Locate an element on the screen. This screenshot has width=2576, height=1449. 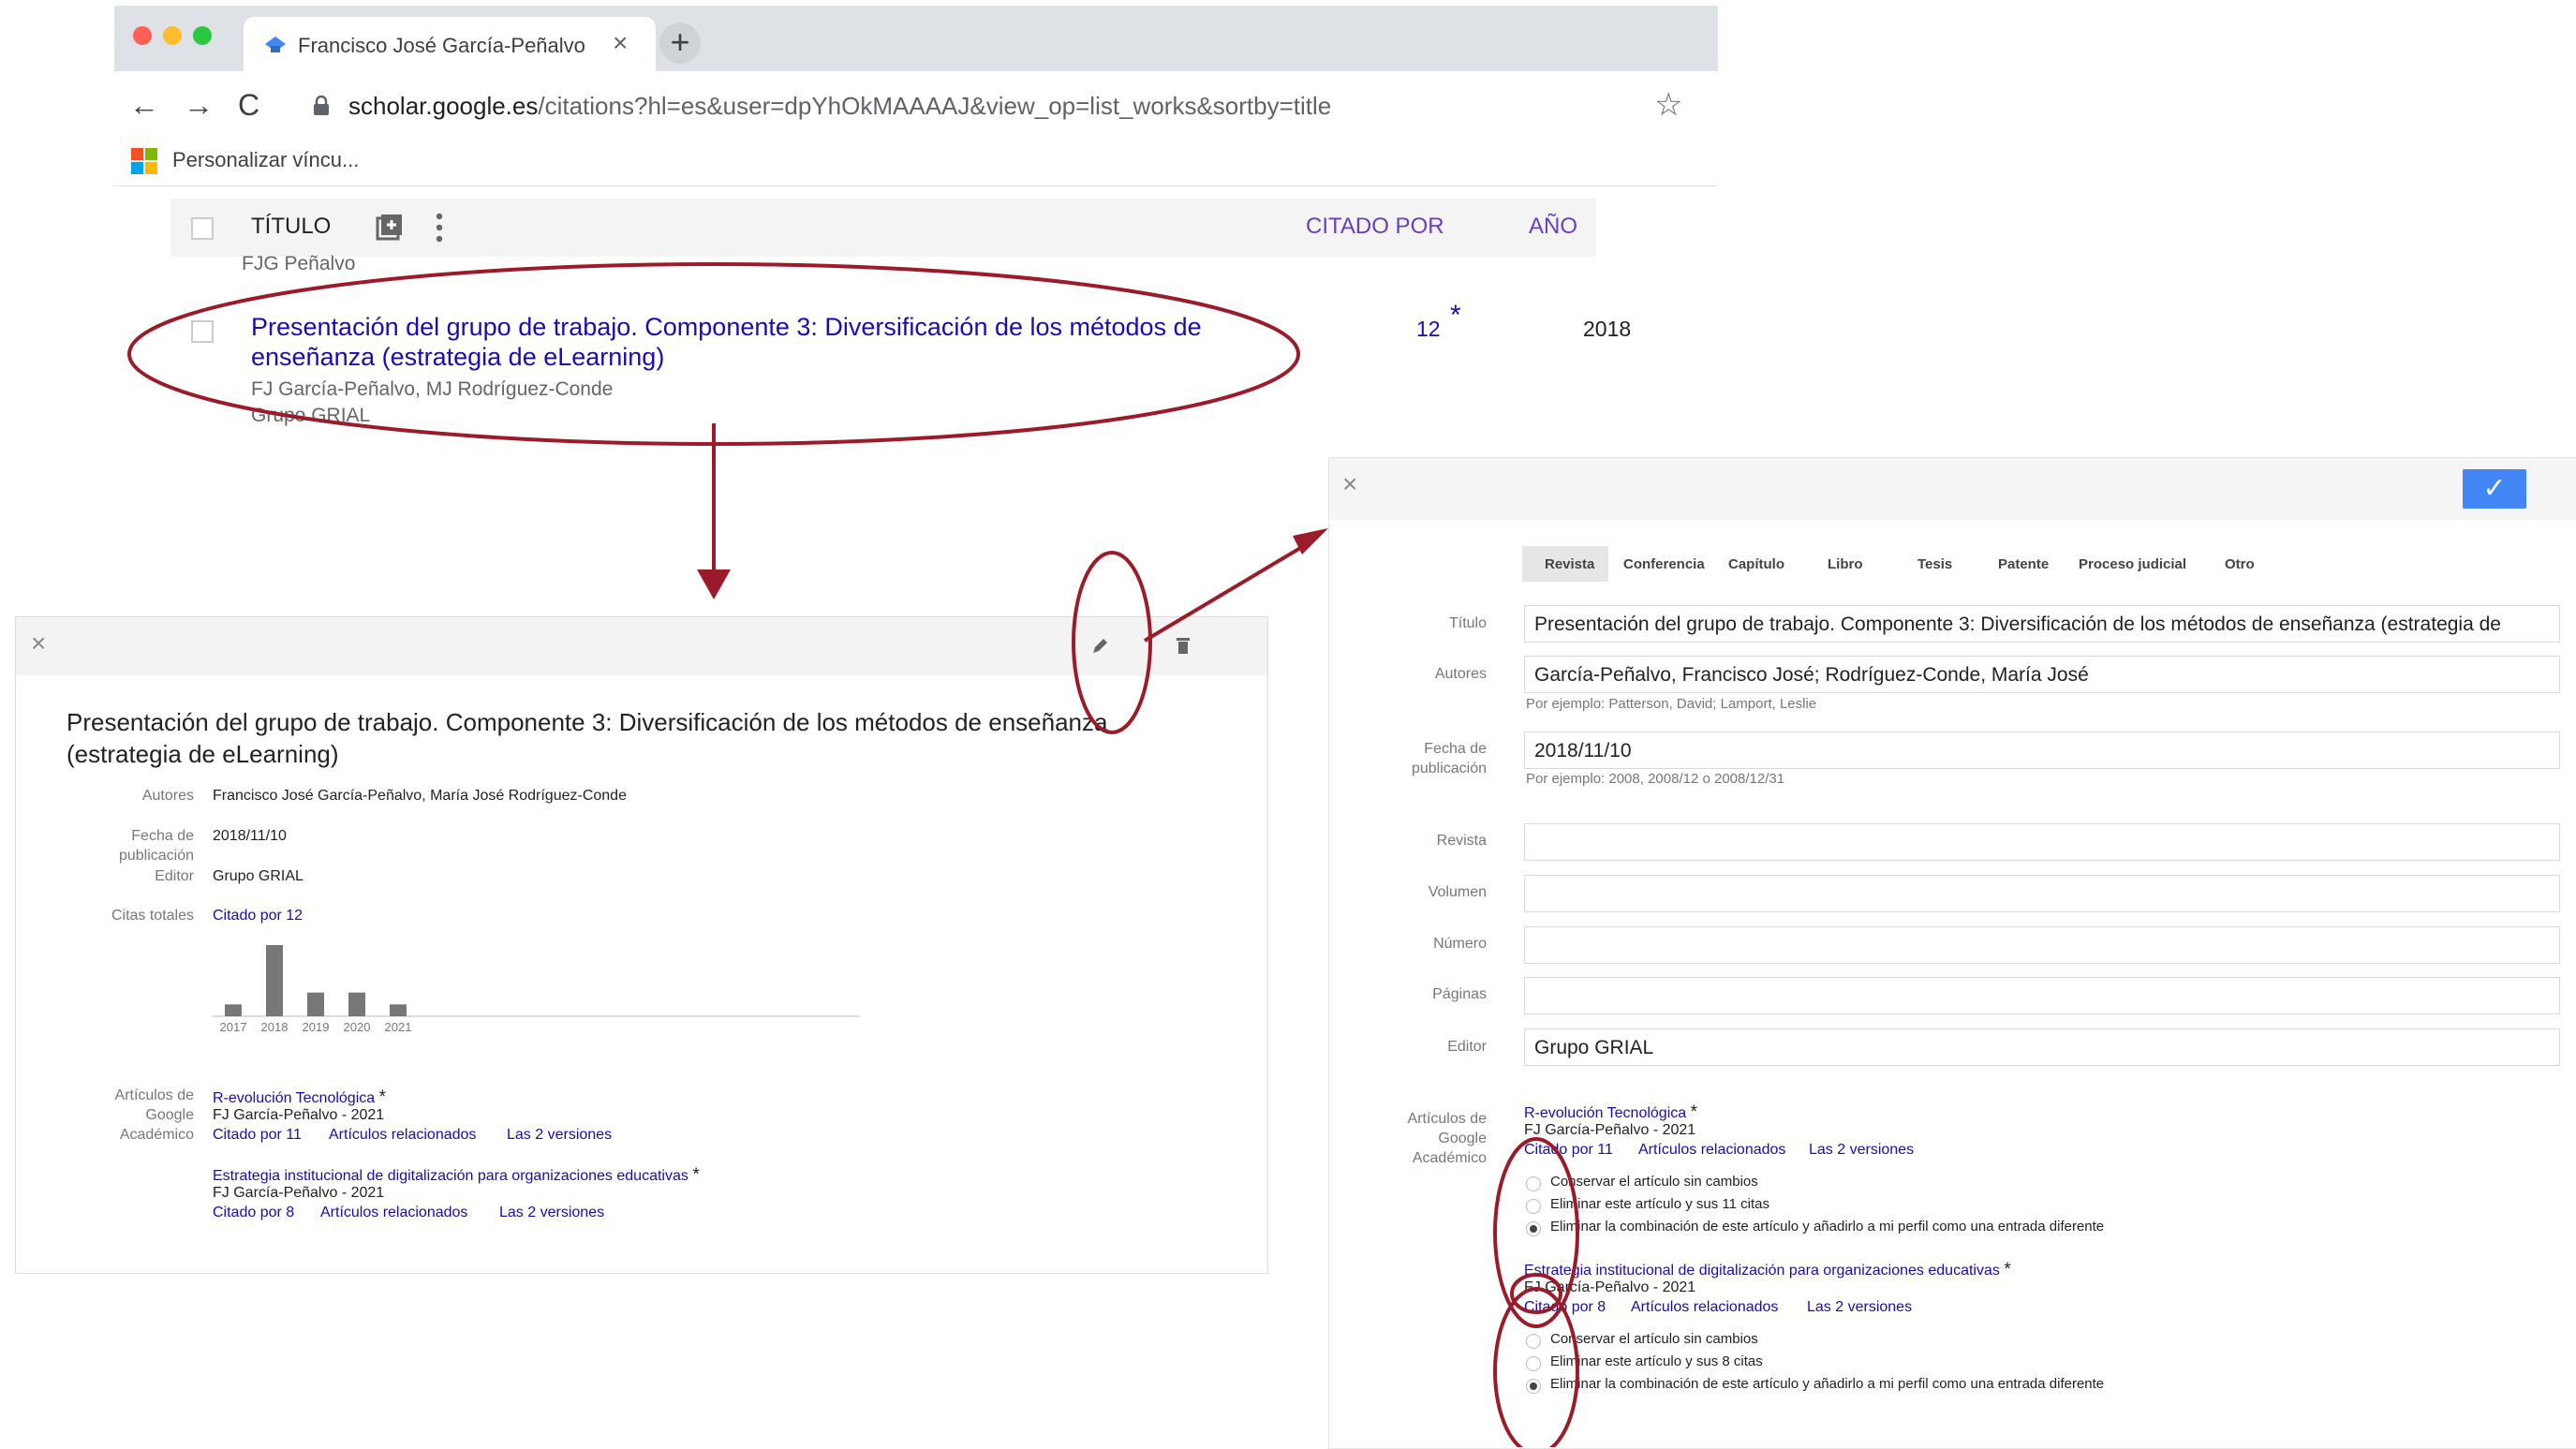
title-highlight-ellipse is located at coordinates (713, 354).